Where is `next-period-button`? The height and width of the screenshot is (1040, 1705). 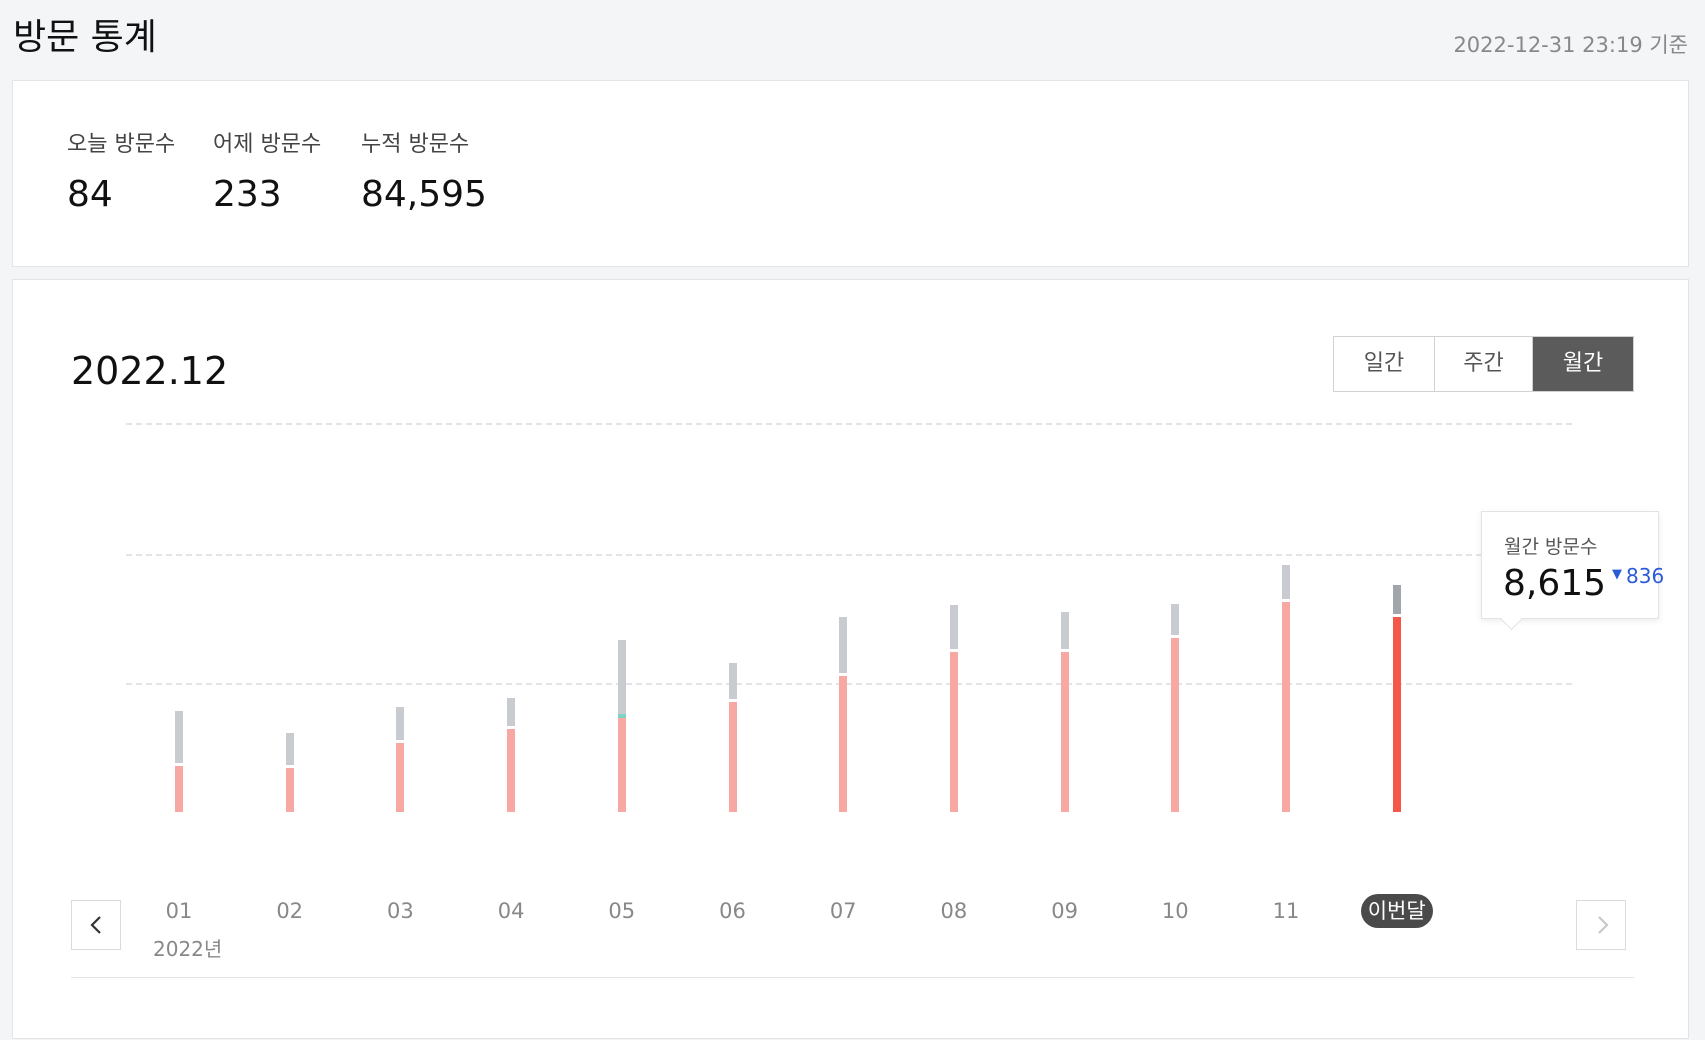 next-period-button is located at coordinates (1601, 925).